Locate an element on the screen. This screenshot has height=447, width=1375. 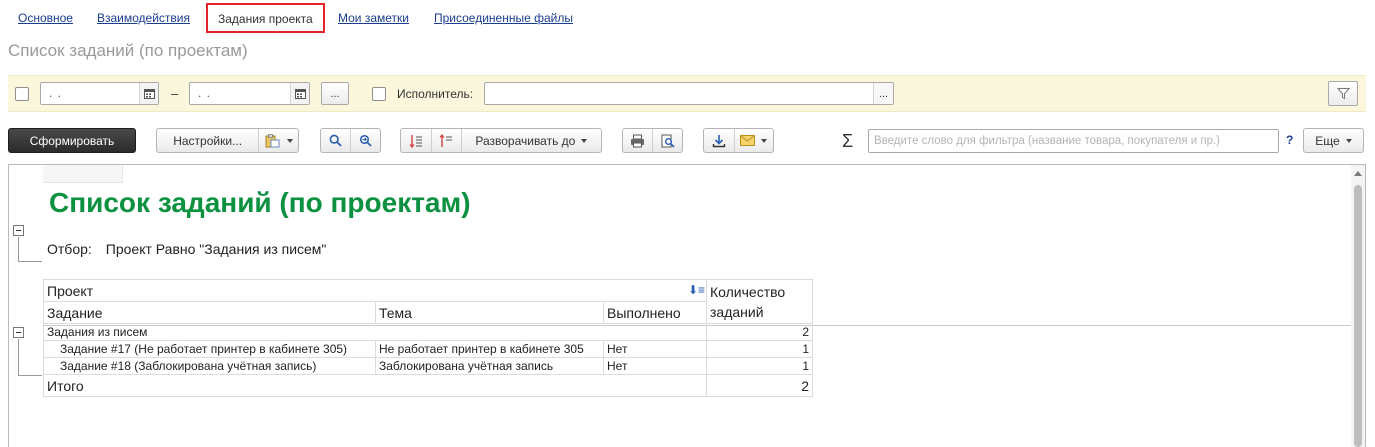
print-buttons-group is located at coordinates (652, 140).